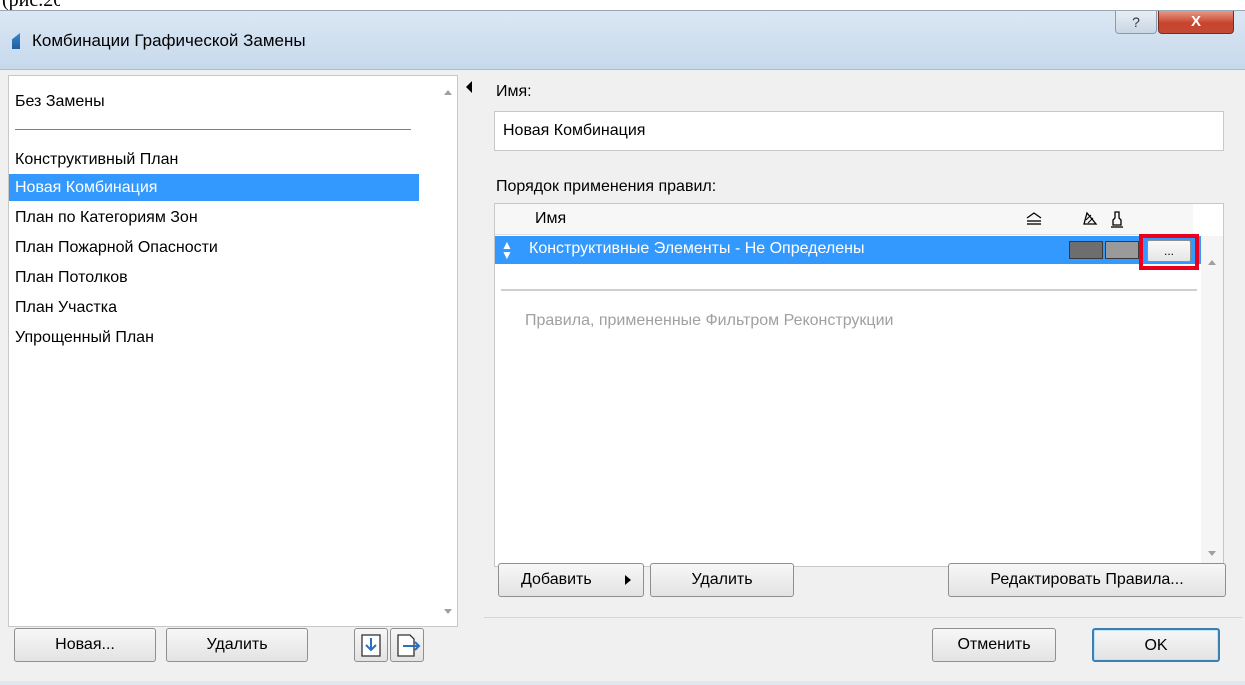 This screenshot has width=1245, height=685. What do you see at coordinates (1212, 401) in the screenshot?
I see `rules-scrollbar` at bounding box center [1212, 401].